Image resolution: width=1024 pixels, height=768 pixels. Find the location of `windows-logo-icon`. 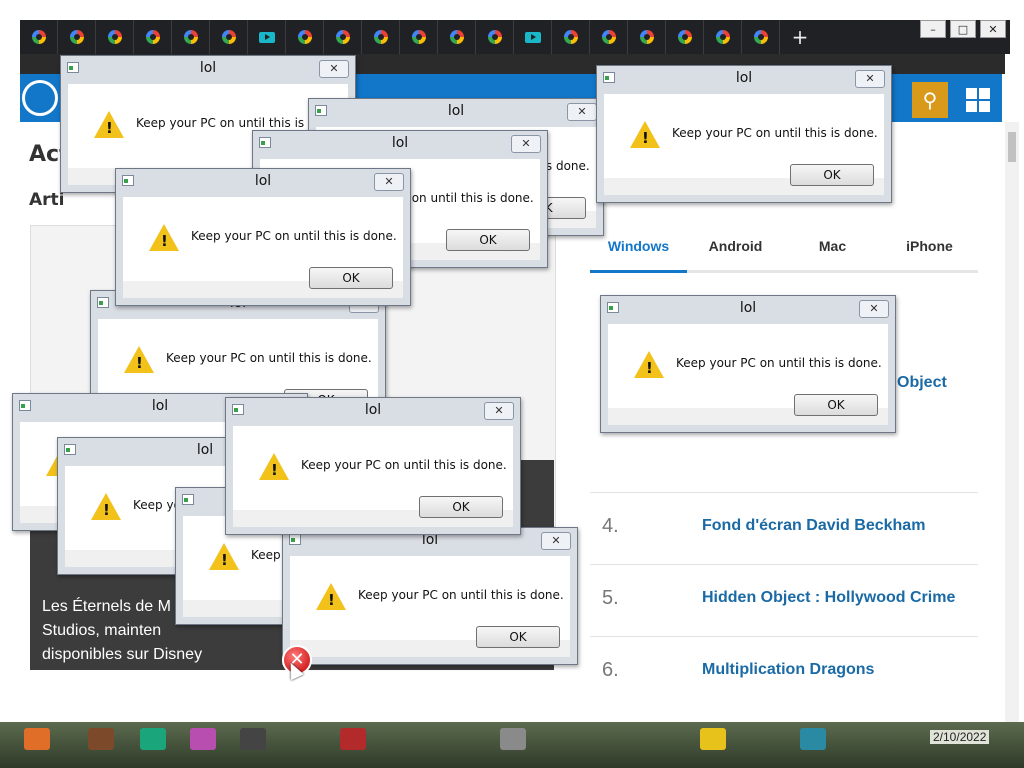

windows-logo-icon is located at coordinates (978, 100).